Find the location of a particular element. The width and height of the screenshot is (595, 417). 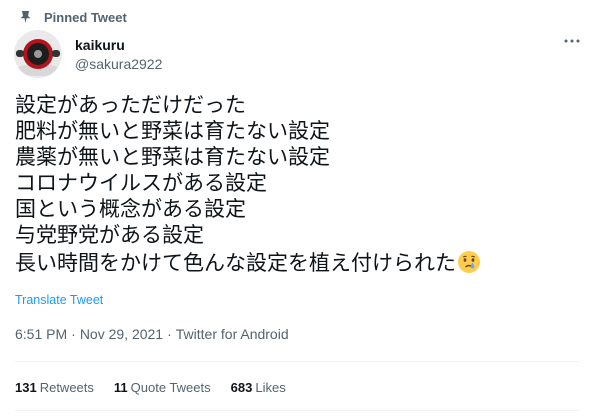

engagement-stats: 131 Retweets 11 Quote Tweets 683 Likes is located at coordinates (160, 387).